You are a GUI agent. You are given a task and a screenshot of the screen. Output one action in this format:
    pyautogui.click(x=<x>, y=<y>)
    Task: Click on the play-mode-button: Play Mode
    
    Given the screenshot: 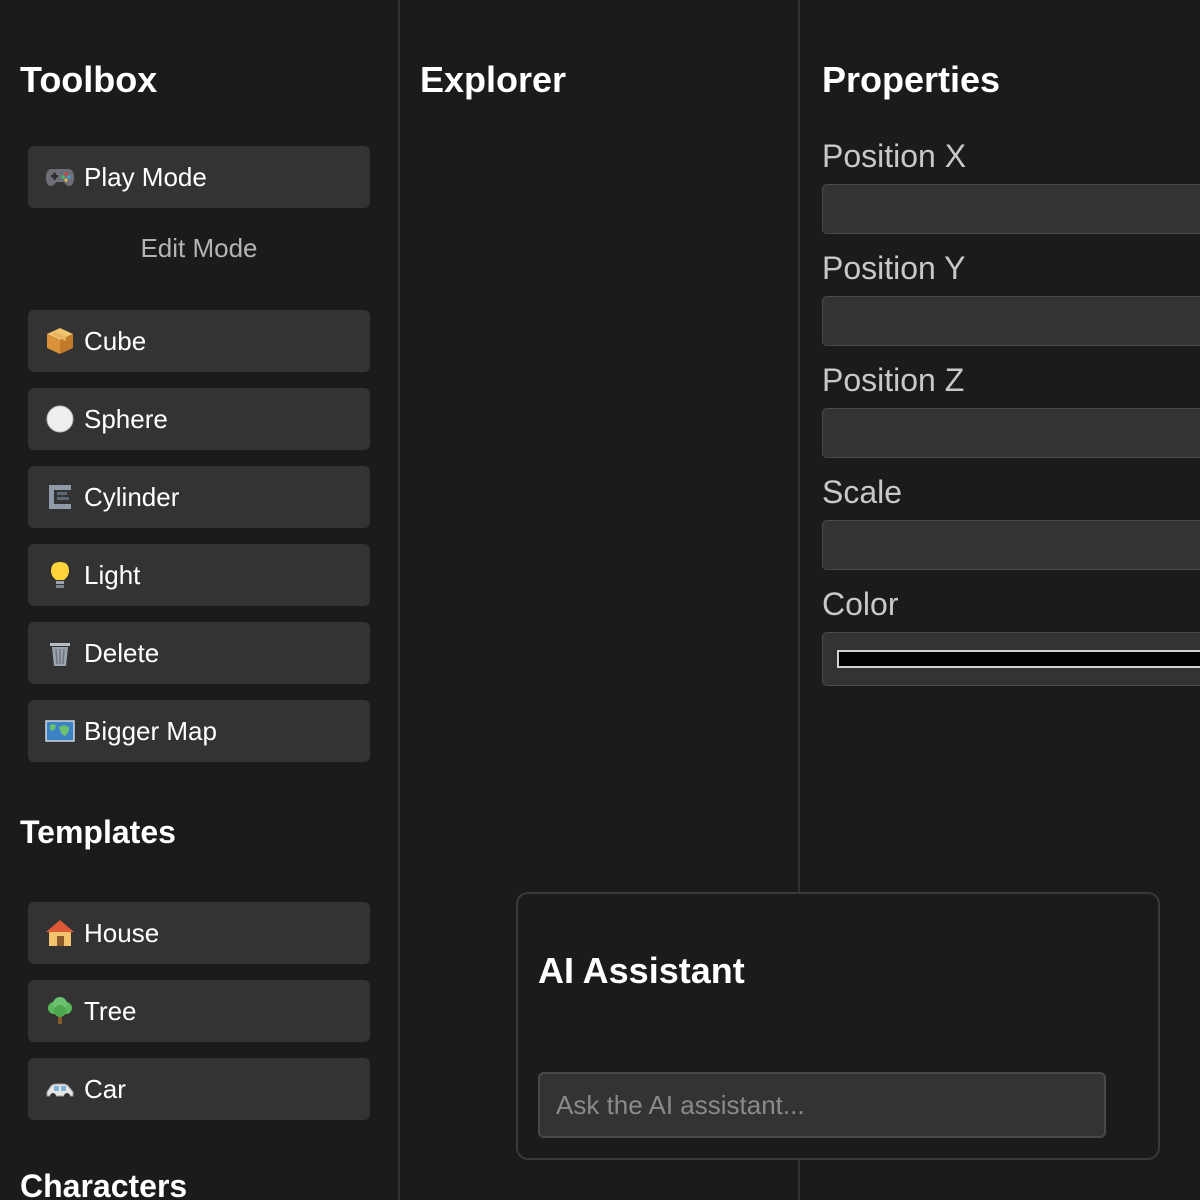 What is the action you would take?
    pyautogui.click(x=199, y=177)
    